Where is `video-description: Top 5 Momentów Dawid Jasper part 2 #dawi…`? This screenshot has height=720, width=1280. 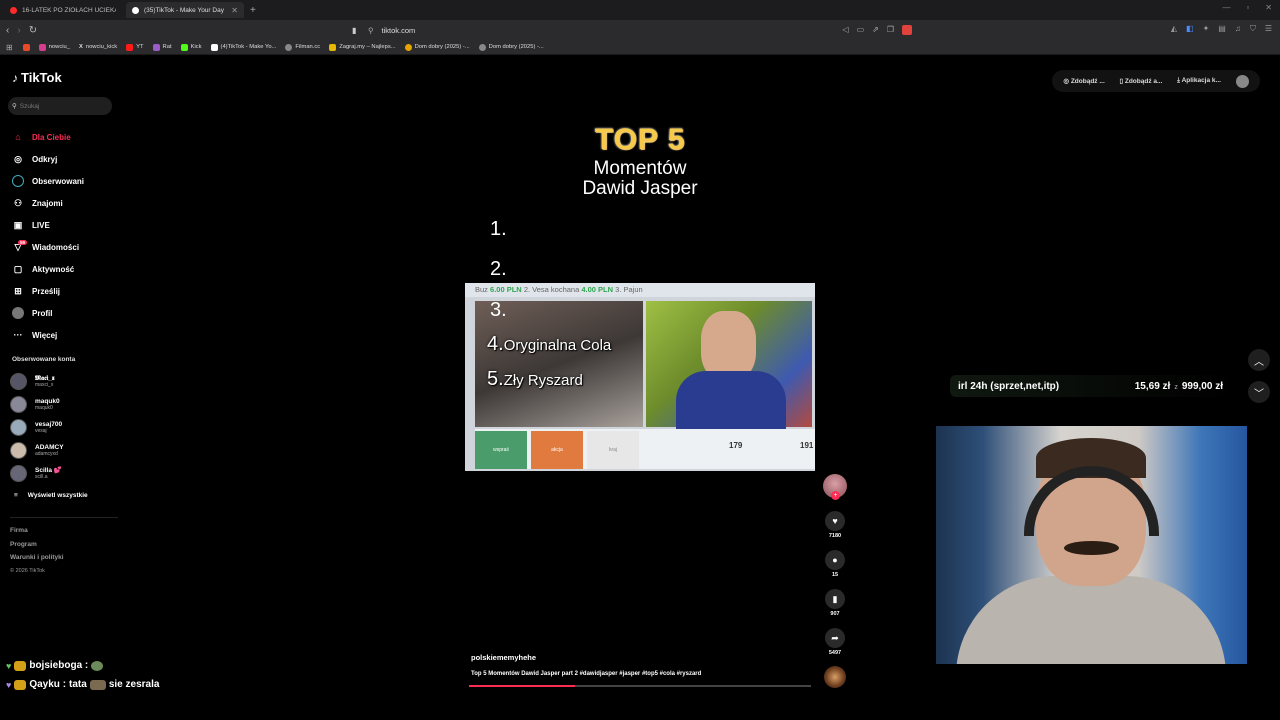 video-description: Top 5 Momentów Dawid Jasper part 2 #dawi… is located at coordinates (586, 674).